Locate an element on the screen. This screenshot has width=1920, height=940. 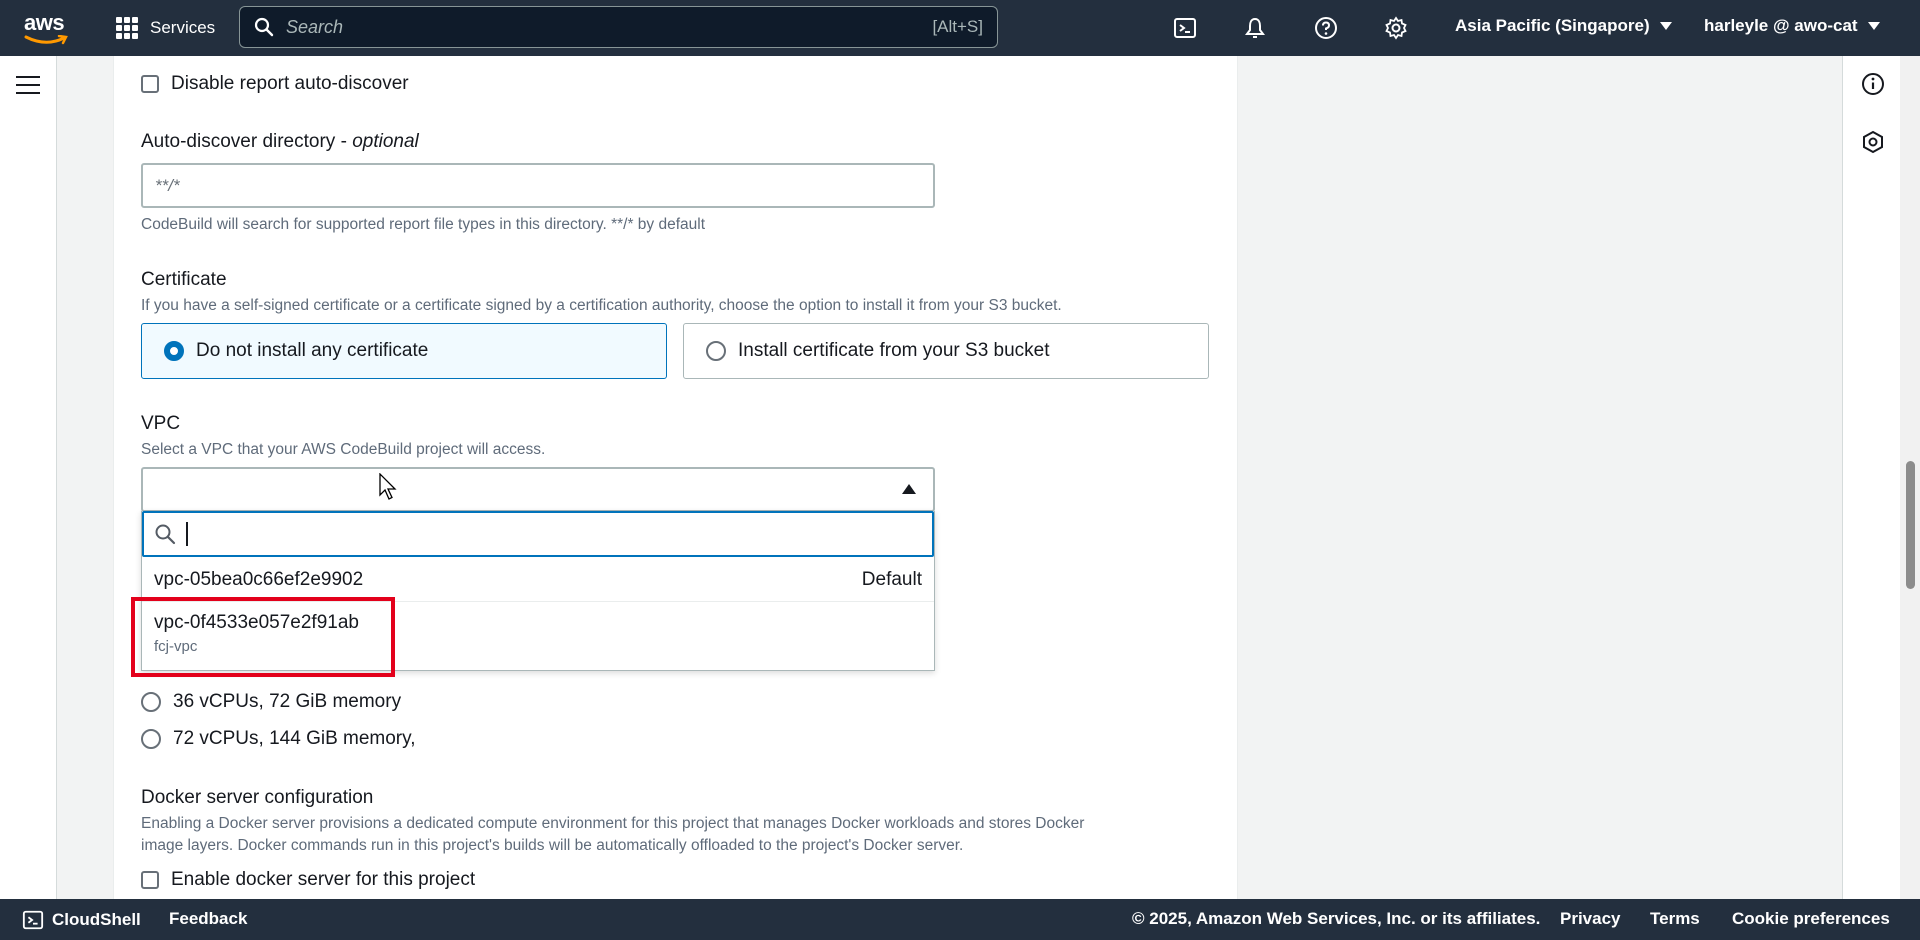
services-label: Services is located at coordinates (183, 27).